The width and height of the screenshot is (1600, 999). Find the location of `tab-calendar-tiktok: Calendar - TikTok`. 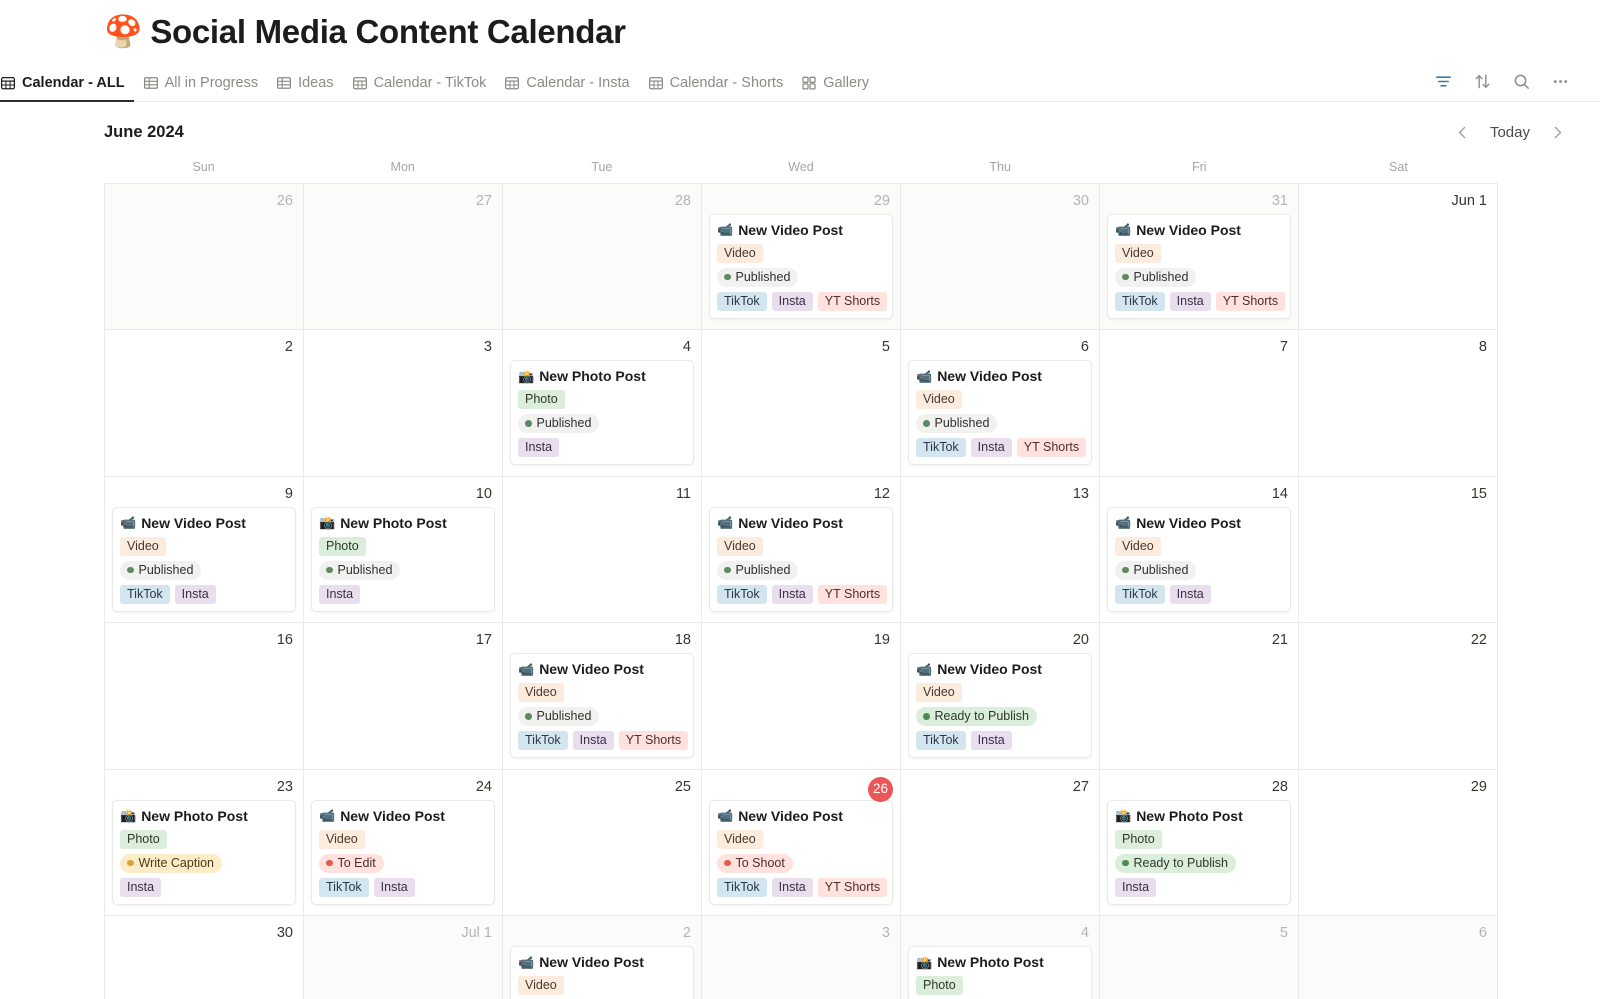

tab-calendar-tiktok: Calendar - TikTok is located at coordinates (419, 83).